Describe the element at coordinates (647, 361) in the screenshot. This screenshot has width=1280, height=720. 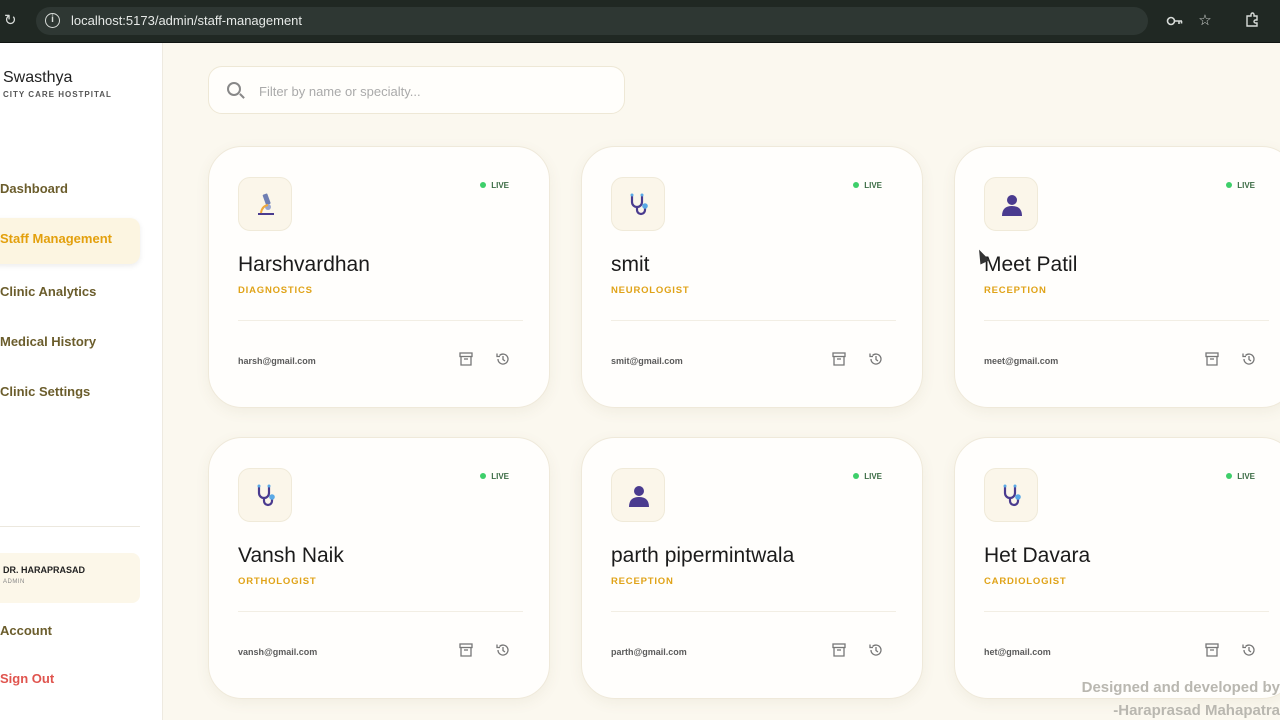
I see `staff-email: smit@gmail.com` at that location.